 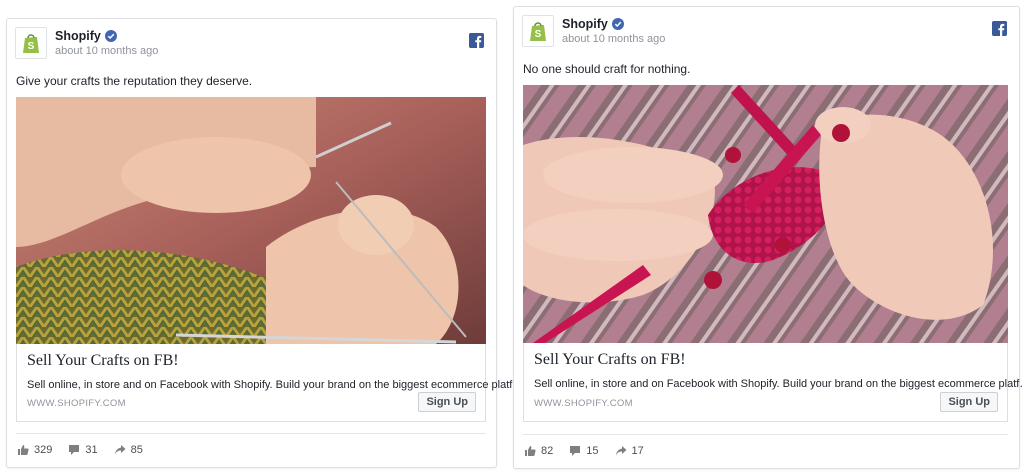 I want to click on shares-stat: 85, so click(x=128, y=450).